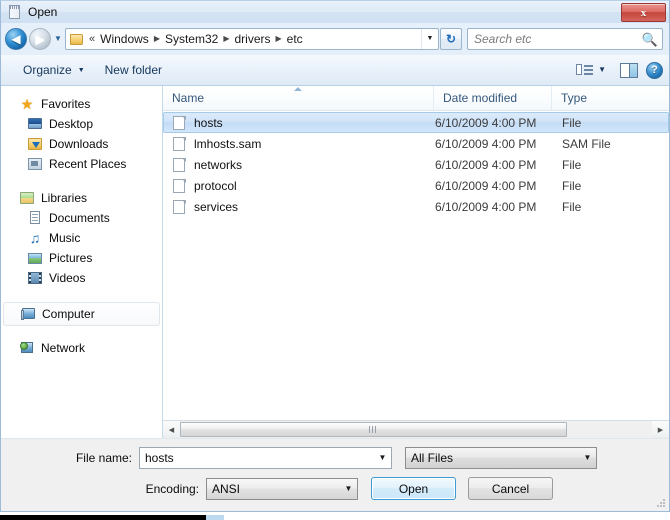 The width and height of the screenshot is (670, 520). I want to click on sidebar-label-music: Music, so click(65, 238).